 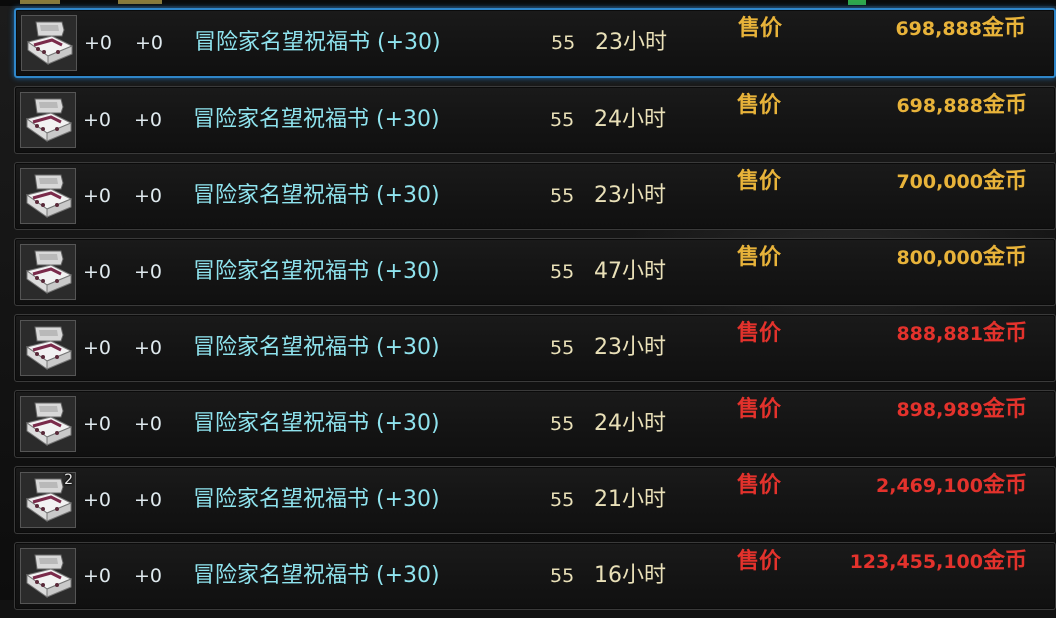 I want to click on price-value: 123,455,100金币, so click(x=938, y=562).